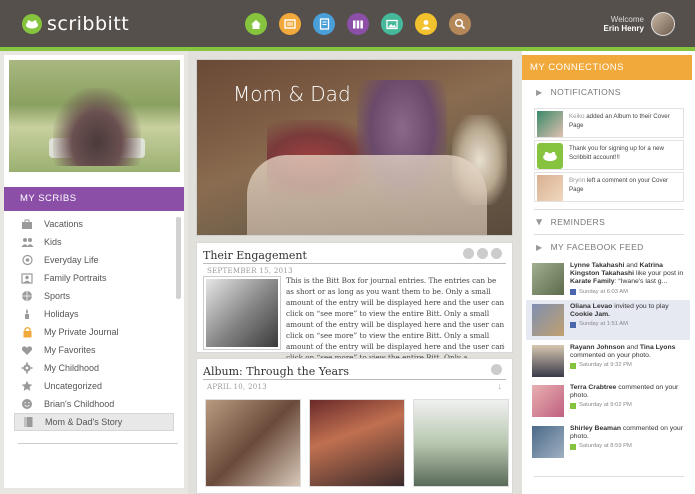 The width and height of the screenshot is (695, 494). I want to click on album-arrow-icon: ↓, so click(500, 386).